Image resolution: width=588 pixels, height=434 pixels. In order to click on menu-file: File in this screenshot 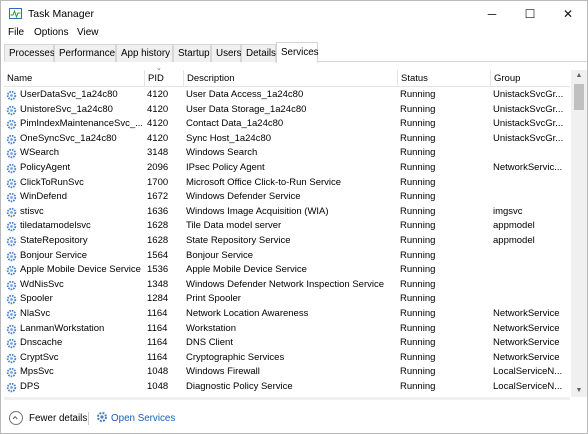, I will do `click(16, 32)`.